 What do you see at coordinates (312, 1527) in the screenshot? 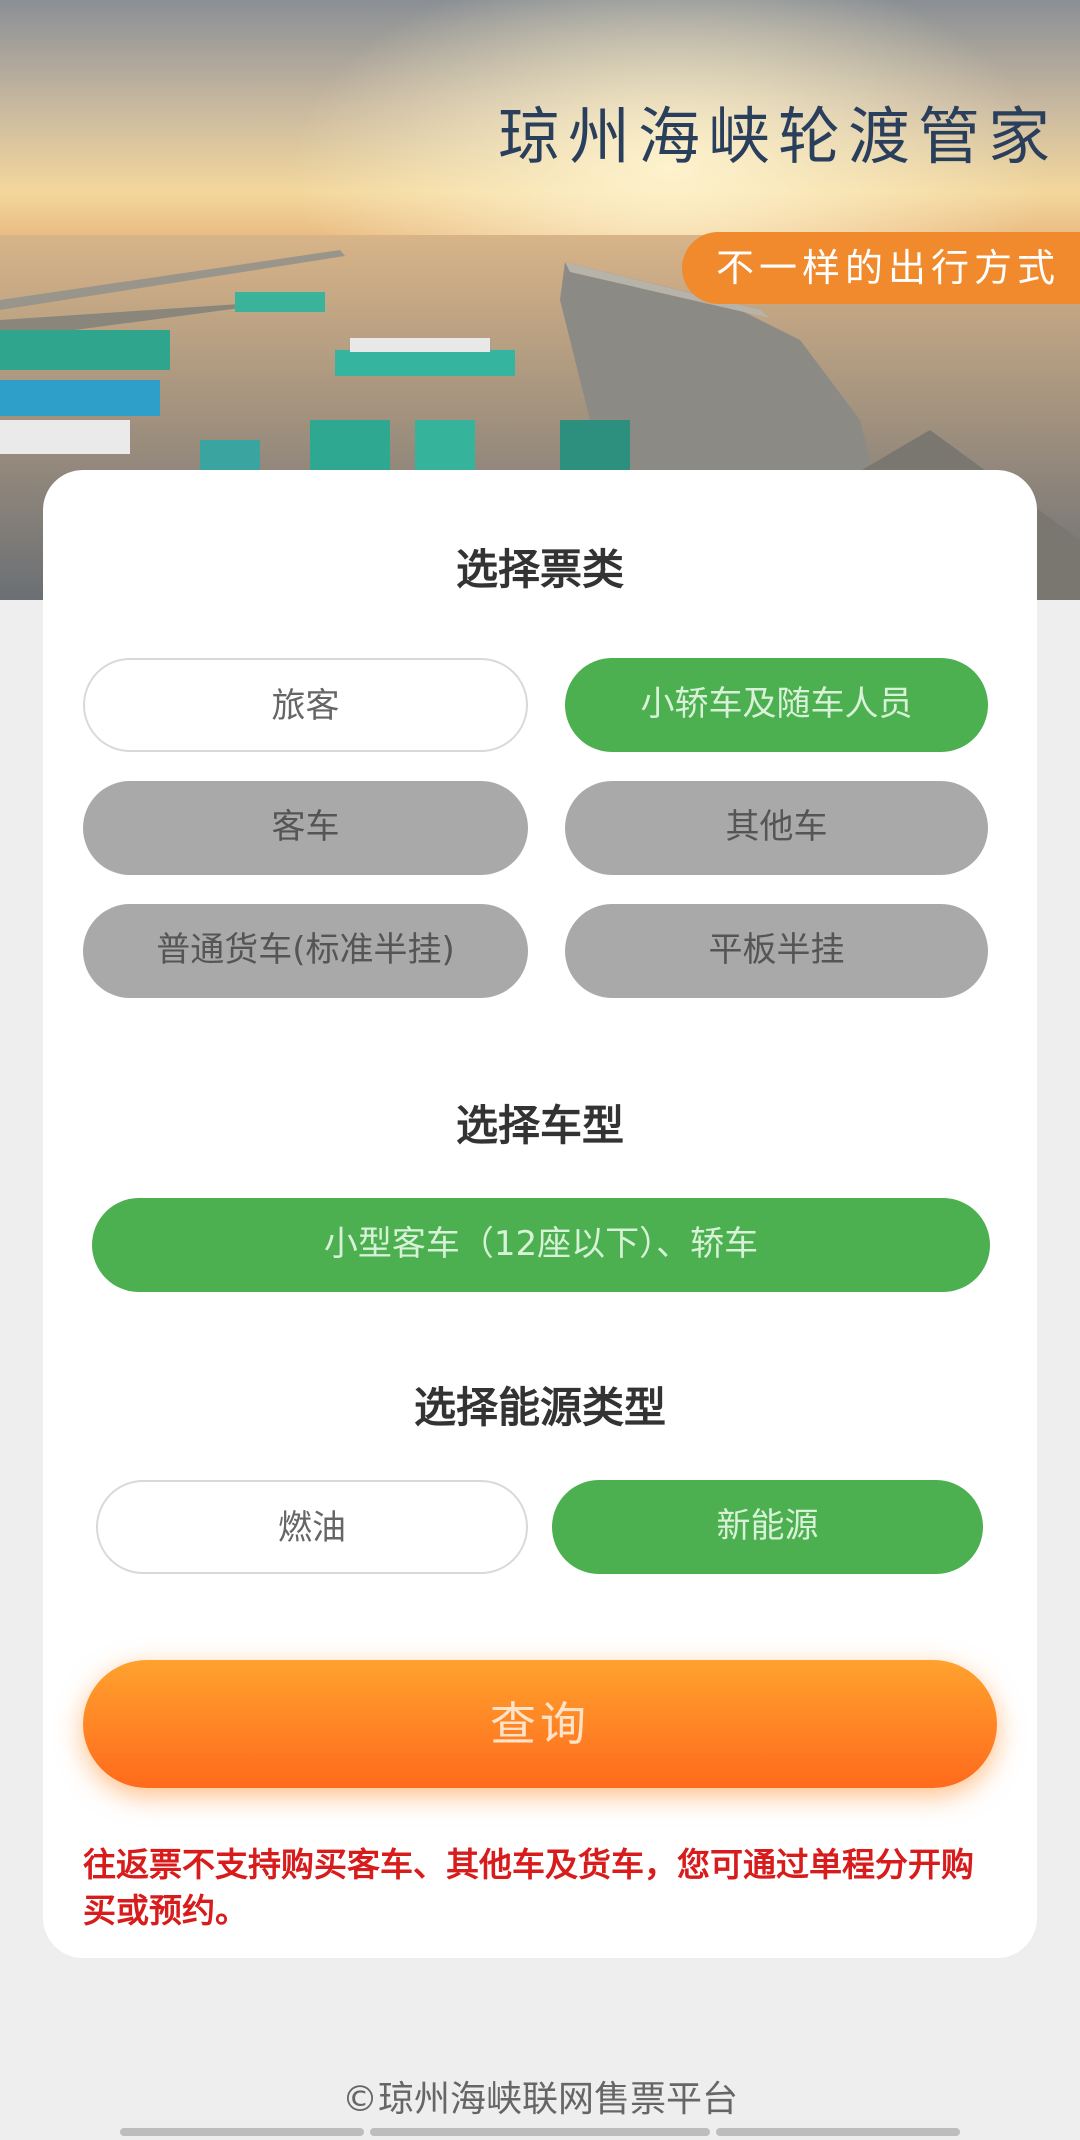
I see `energy-option-fuel: 燃油` at bounding box center [312, 1527].